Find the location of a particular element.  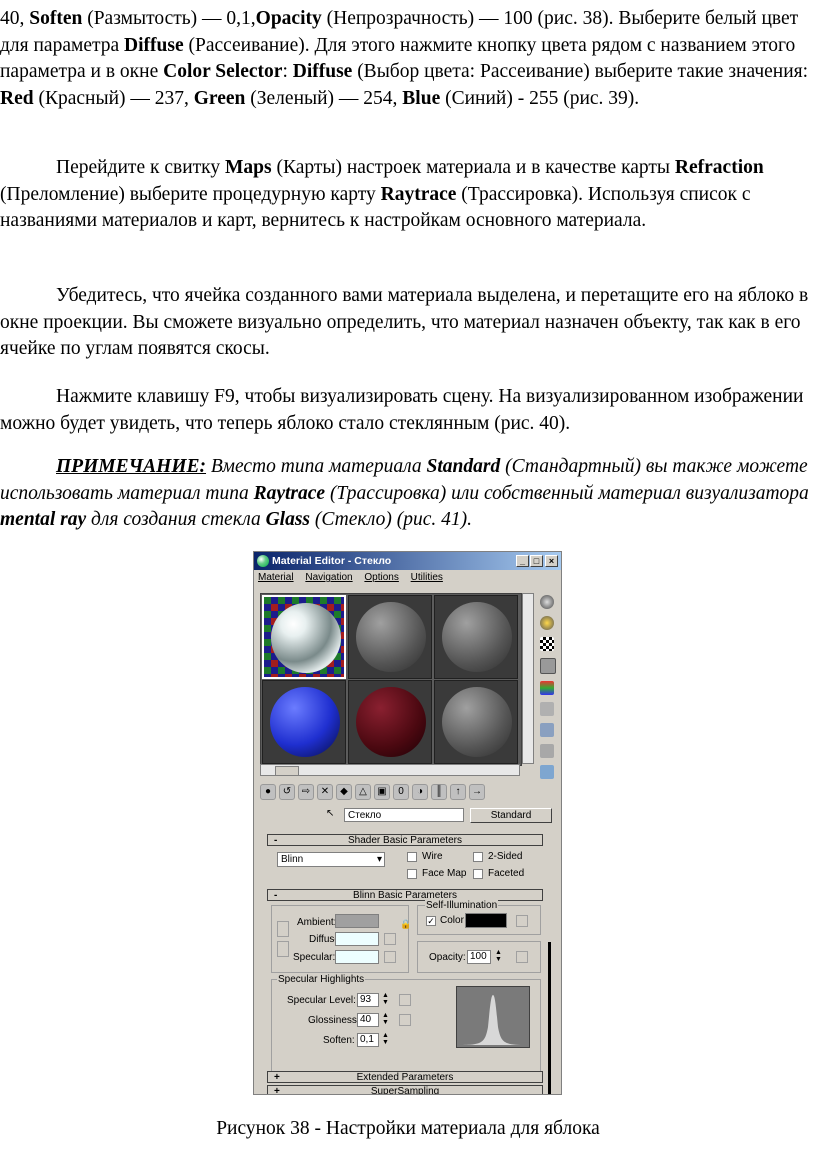

select-by-material-icon is located at coordinates (547, 751).